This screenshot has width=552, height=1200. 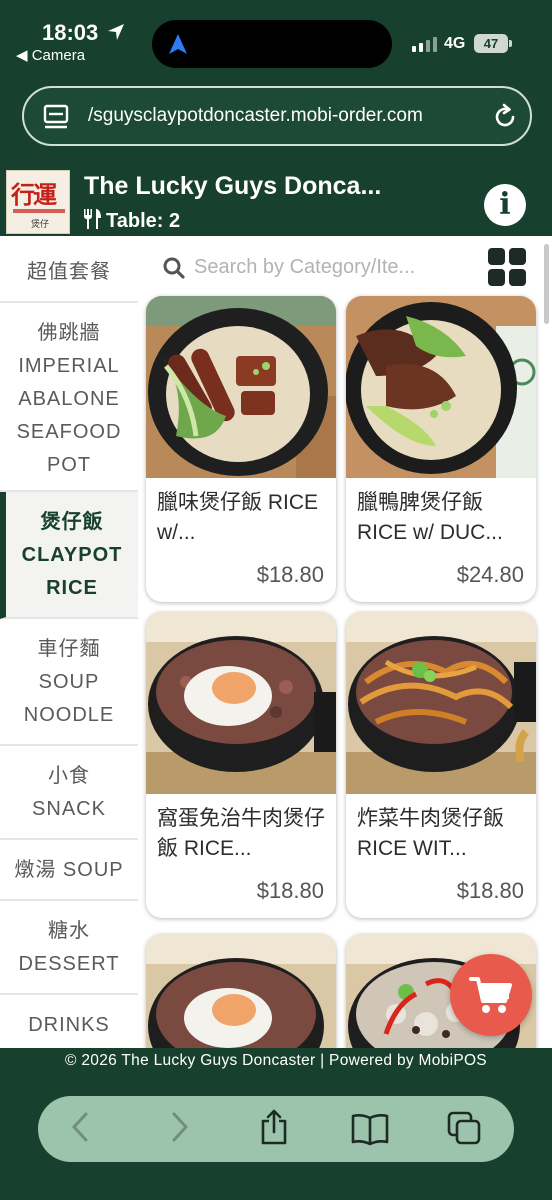 I want to click on product-card: 炸菜牛肉煲仔飯 RICE WIT... $18.80, so click(x=441, y=765).